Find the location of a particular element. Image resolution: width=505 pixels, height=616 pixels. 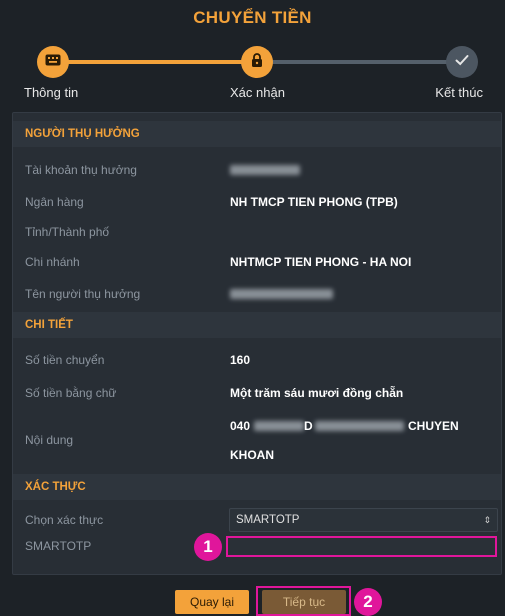

keyboard-icon is located at coordinates (53, 62).